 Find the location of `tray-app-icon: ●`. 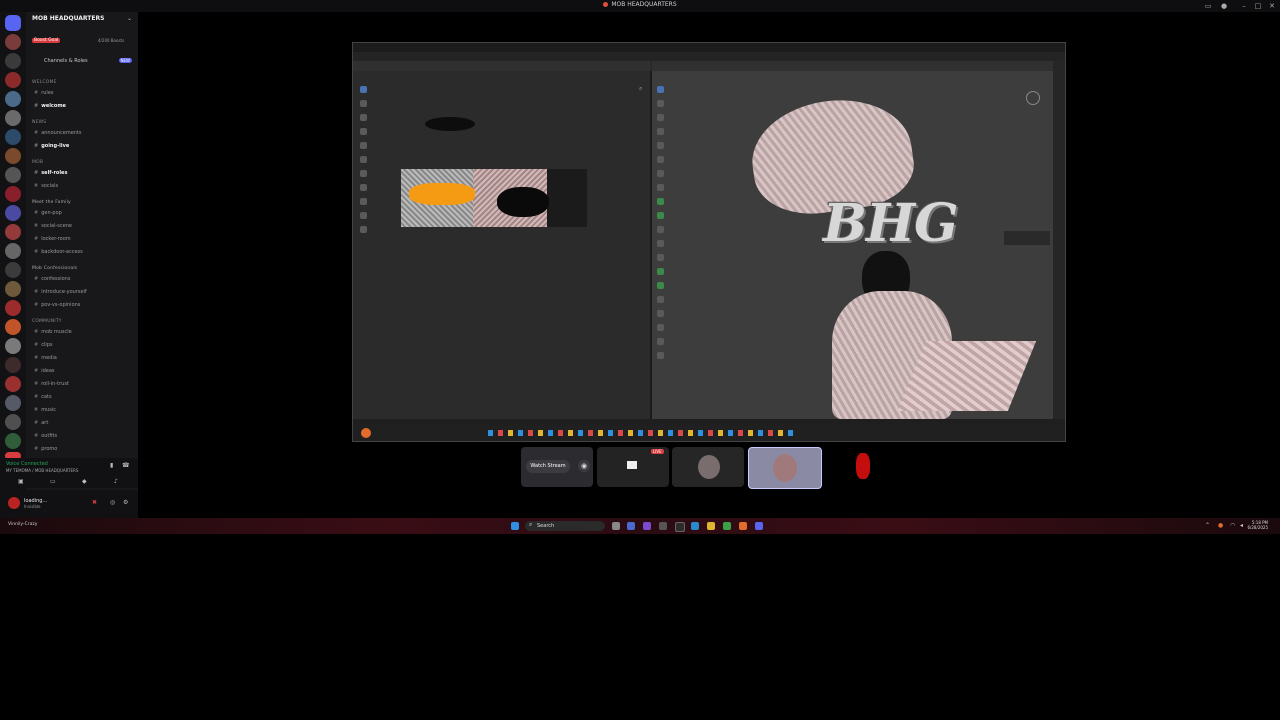

tray-app-icon: ● is located at coordinates (1220, 525).